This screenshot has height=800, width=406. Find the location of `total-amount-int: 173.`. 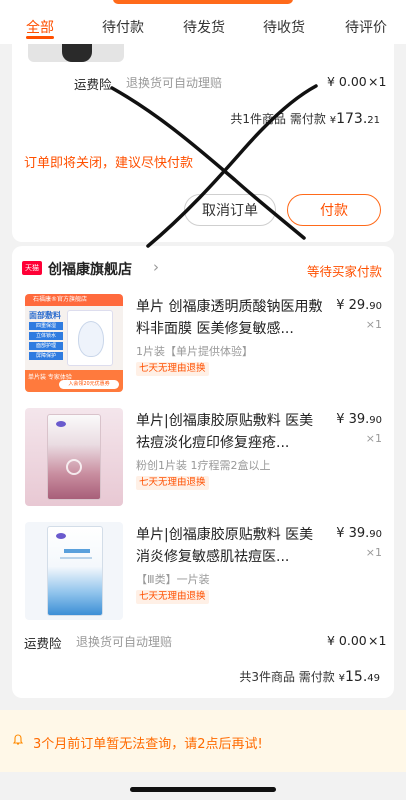

total-amount-int: 173. is located at coordinates (352, 119).